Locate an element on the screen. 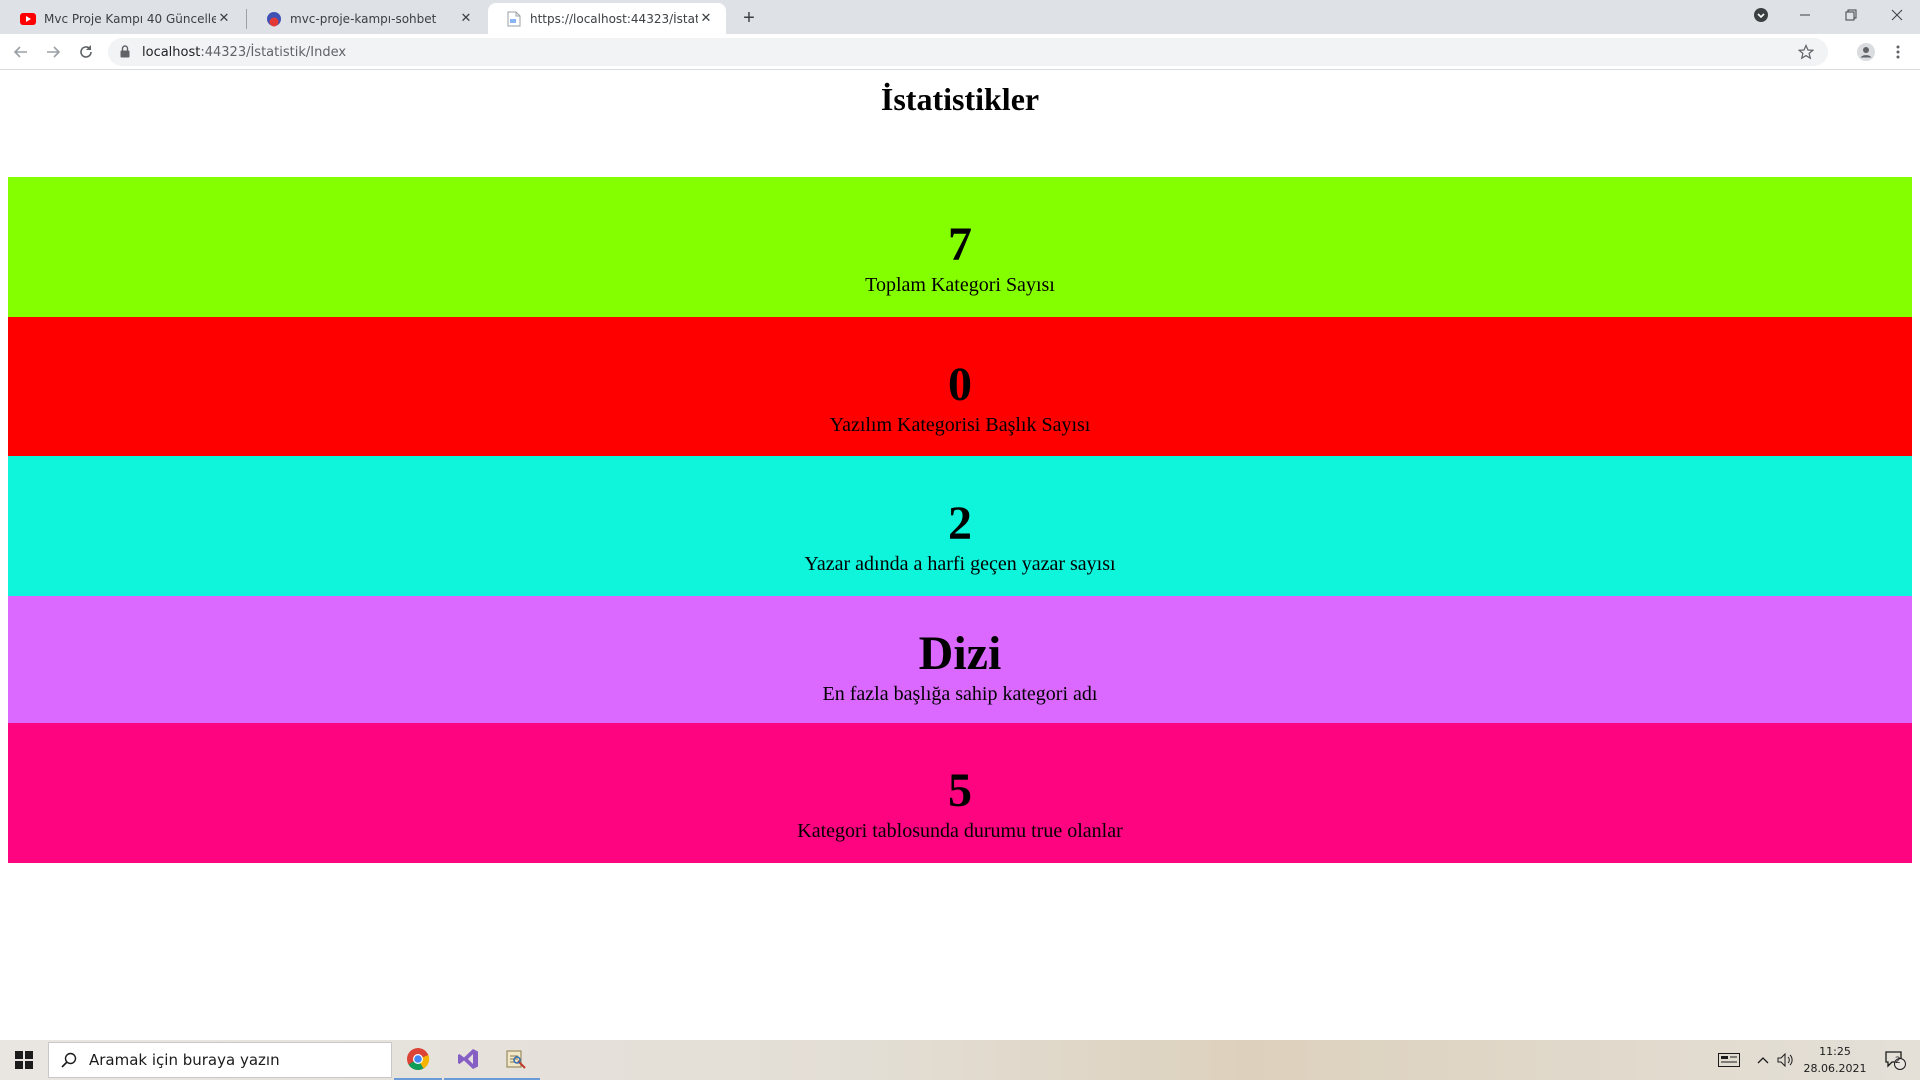 Image resolution: width=1920 pixels, height=1080 pixels. page-title: İstatistikler is located at coordinates (960, 99).